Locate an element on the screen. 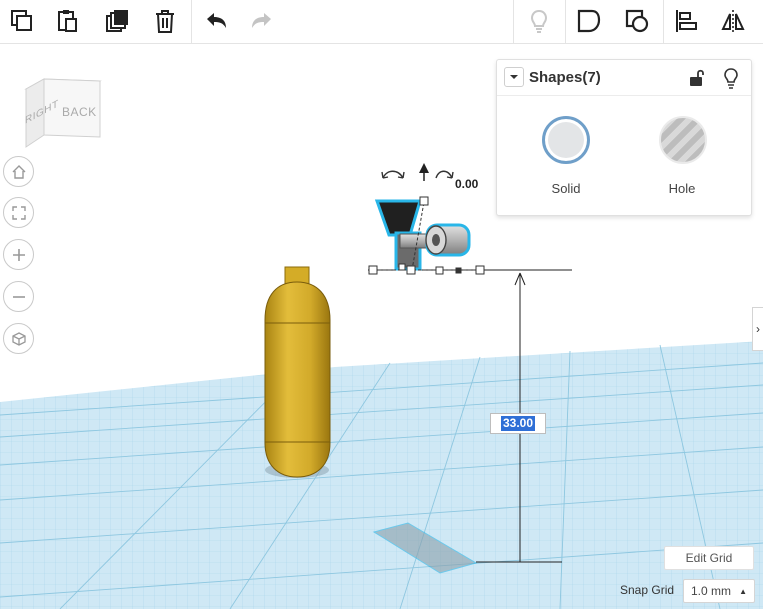 The height and width of the screenshot is (609, 763). chevron-right-icon: › is located at coordinates (758, 329).